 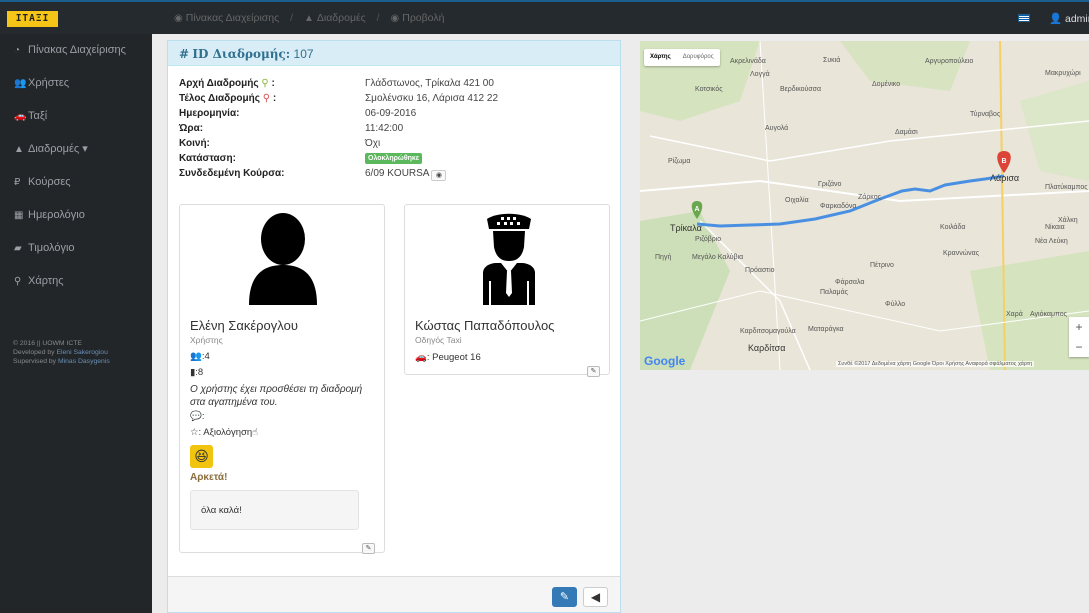 What do you see at coordinates (274, 510) in the screenshot?
I see `user-comment: όλα καλά!` at bounding box center [274, 510].